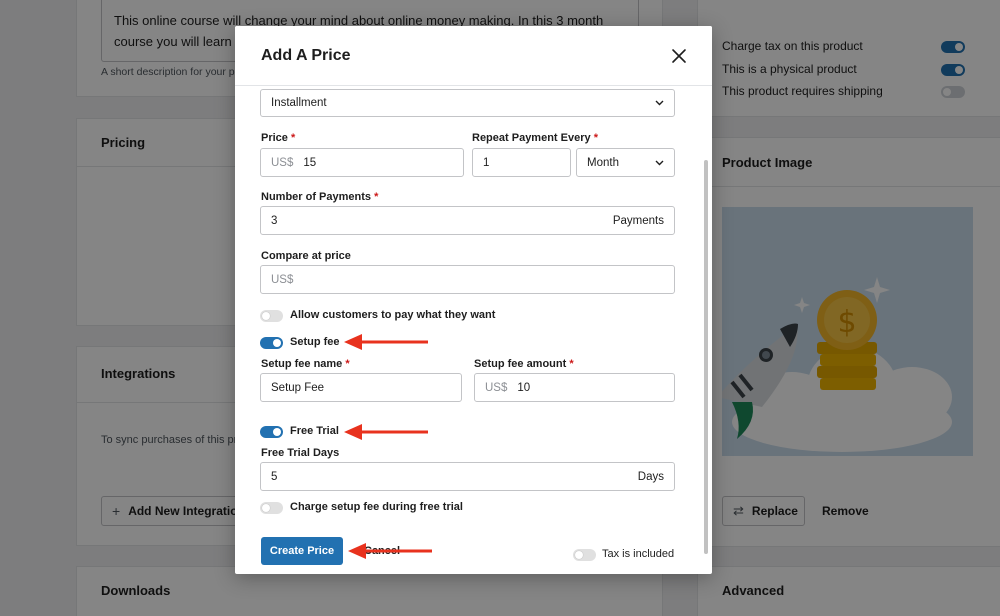 The image size is (1000, 616). What do you see at coordinates (386, 342) in the screenshot?
I see `annotation-arrow-setup-fee` at bounding box center [386, 342].